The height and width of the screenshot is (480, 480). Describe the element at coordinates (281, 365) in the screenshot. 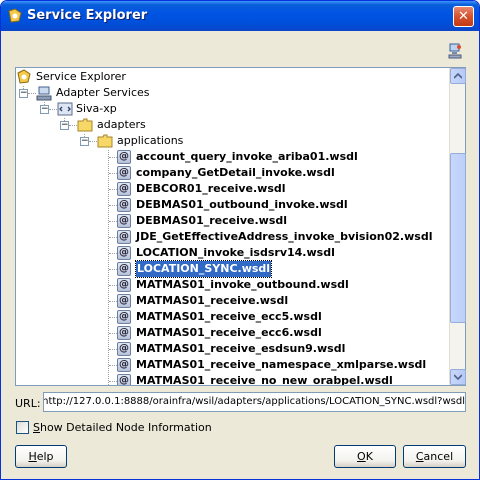

I see `tree-node-wsdl-file: MATMAS01_receive_namespace_xmlparse.wsdl` at that location.